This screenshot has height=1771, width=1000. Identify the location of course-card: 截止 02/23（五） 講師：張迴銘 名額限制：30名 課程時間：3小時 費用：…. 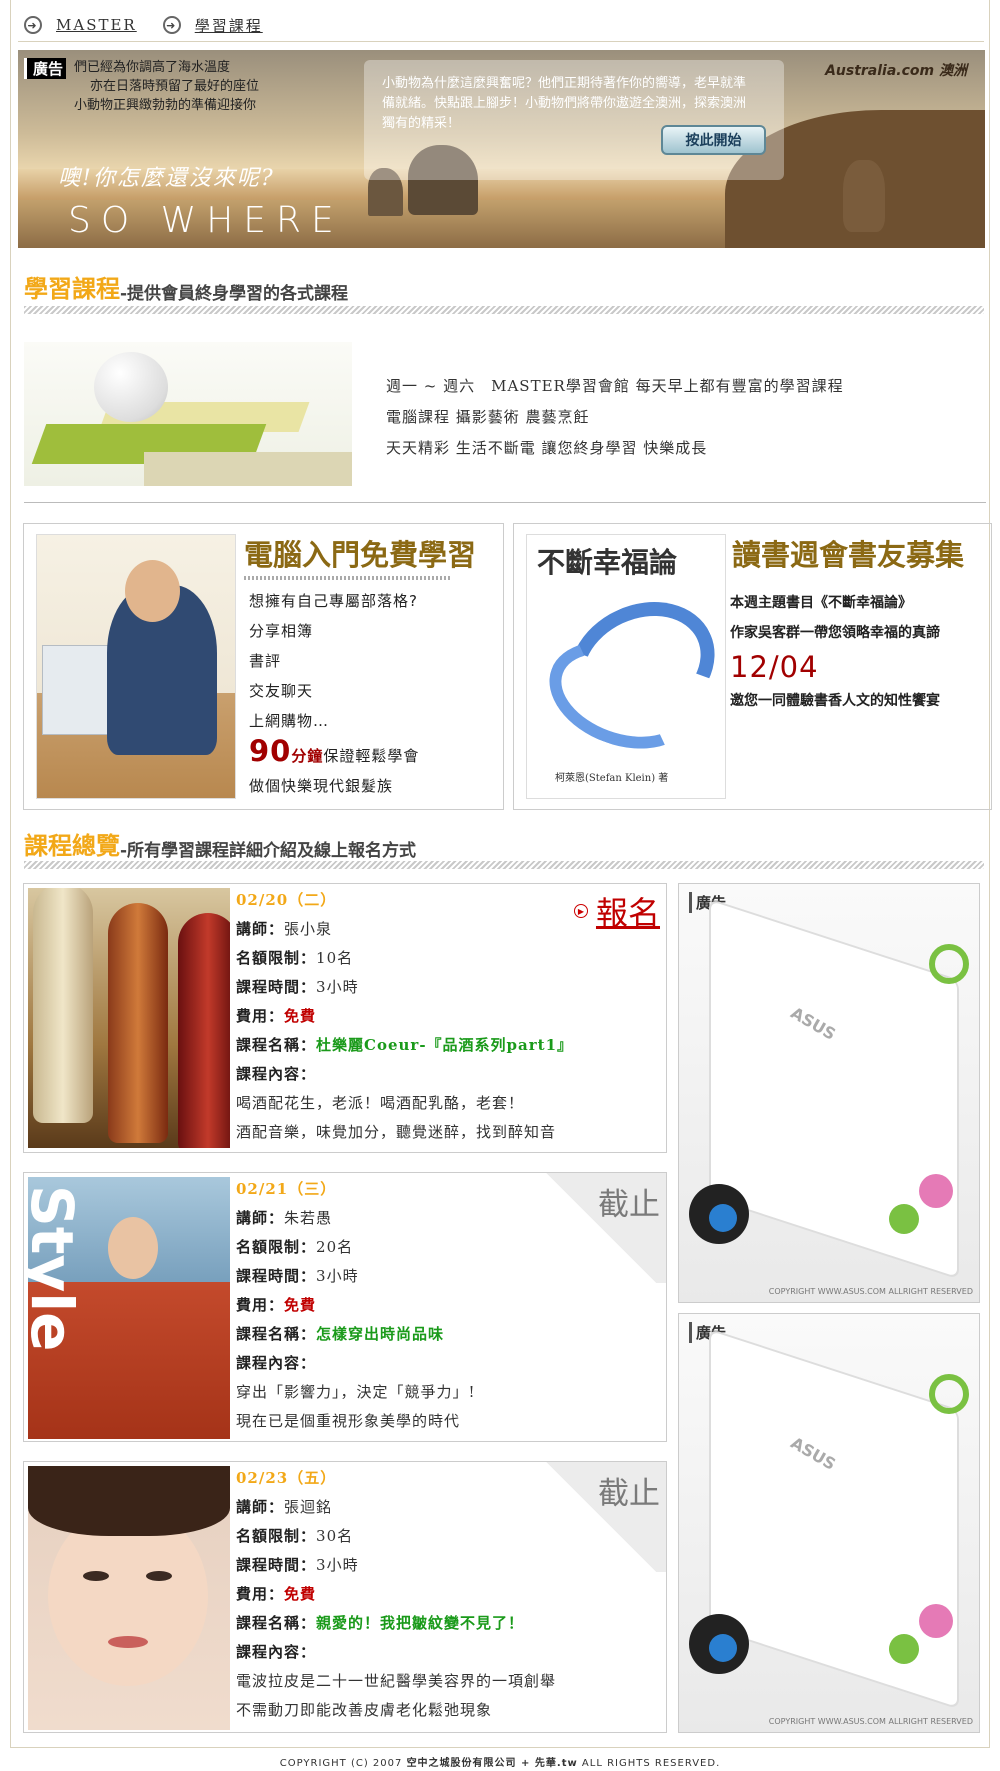
(345, 1597).